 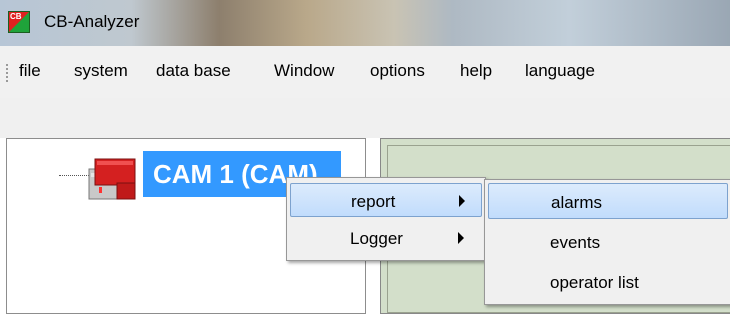 I want to click on menu-file: file, so click(x=30, y=71).